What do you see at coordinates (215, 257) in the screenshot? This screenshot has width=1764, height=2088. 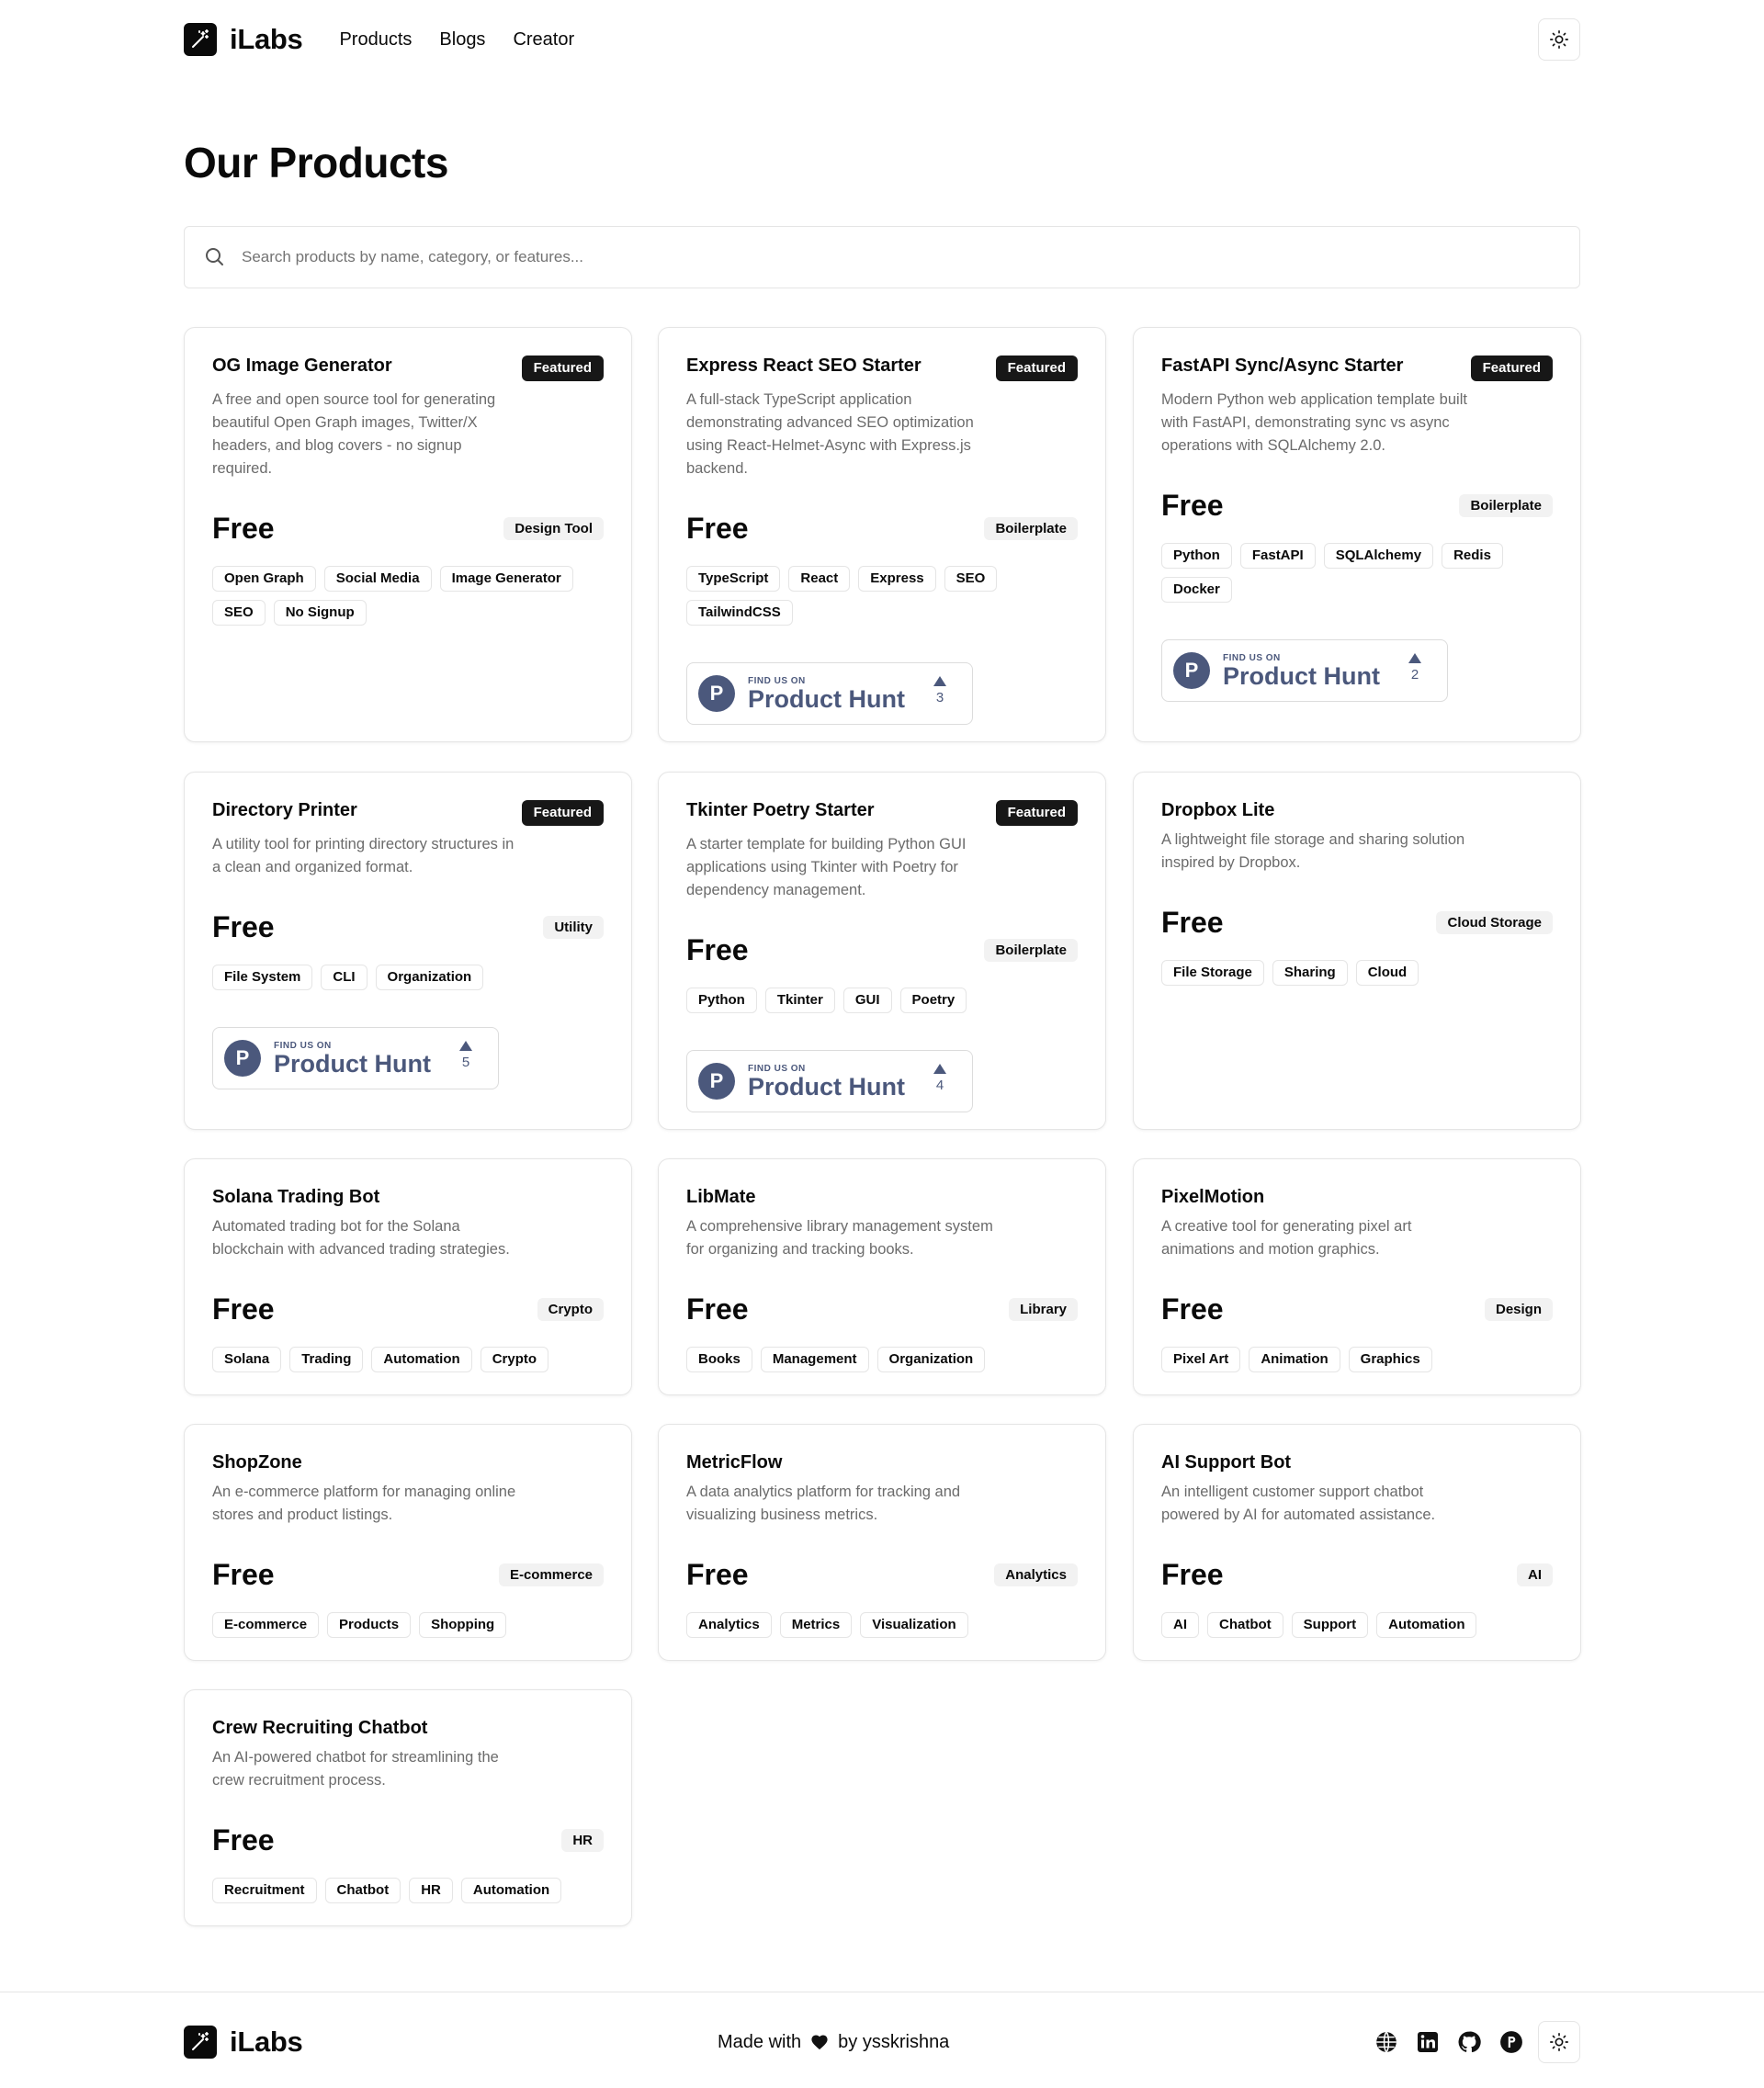 I see `search-icon` at bounding box center [215, 257].